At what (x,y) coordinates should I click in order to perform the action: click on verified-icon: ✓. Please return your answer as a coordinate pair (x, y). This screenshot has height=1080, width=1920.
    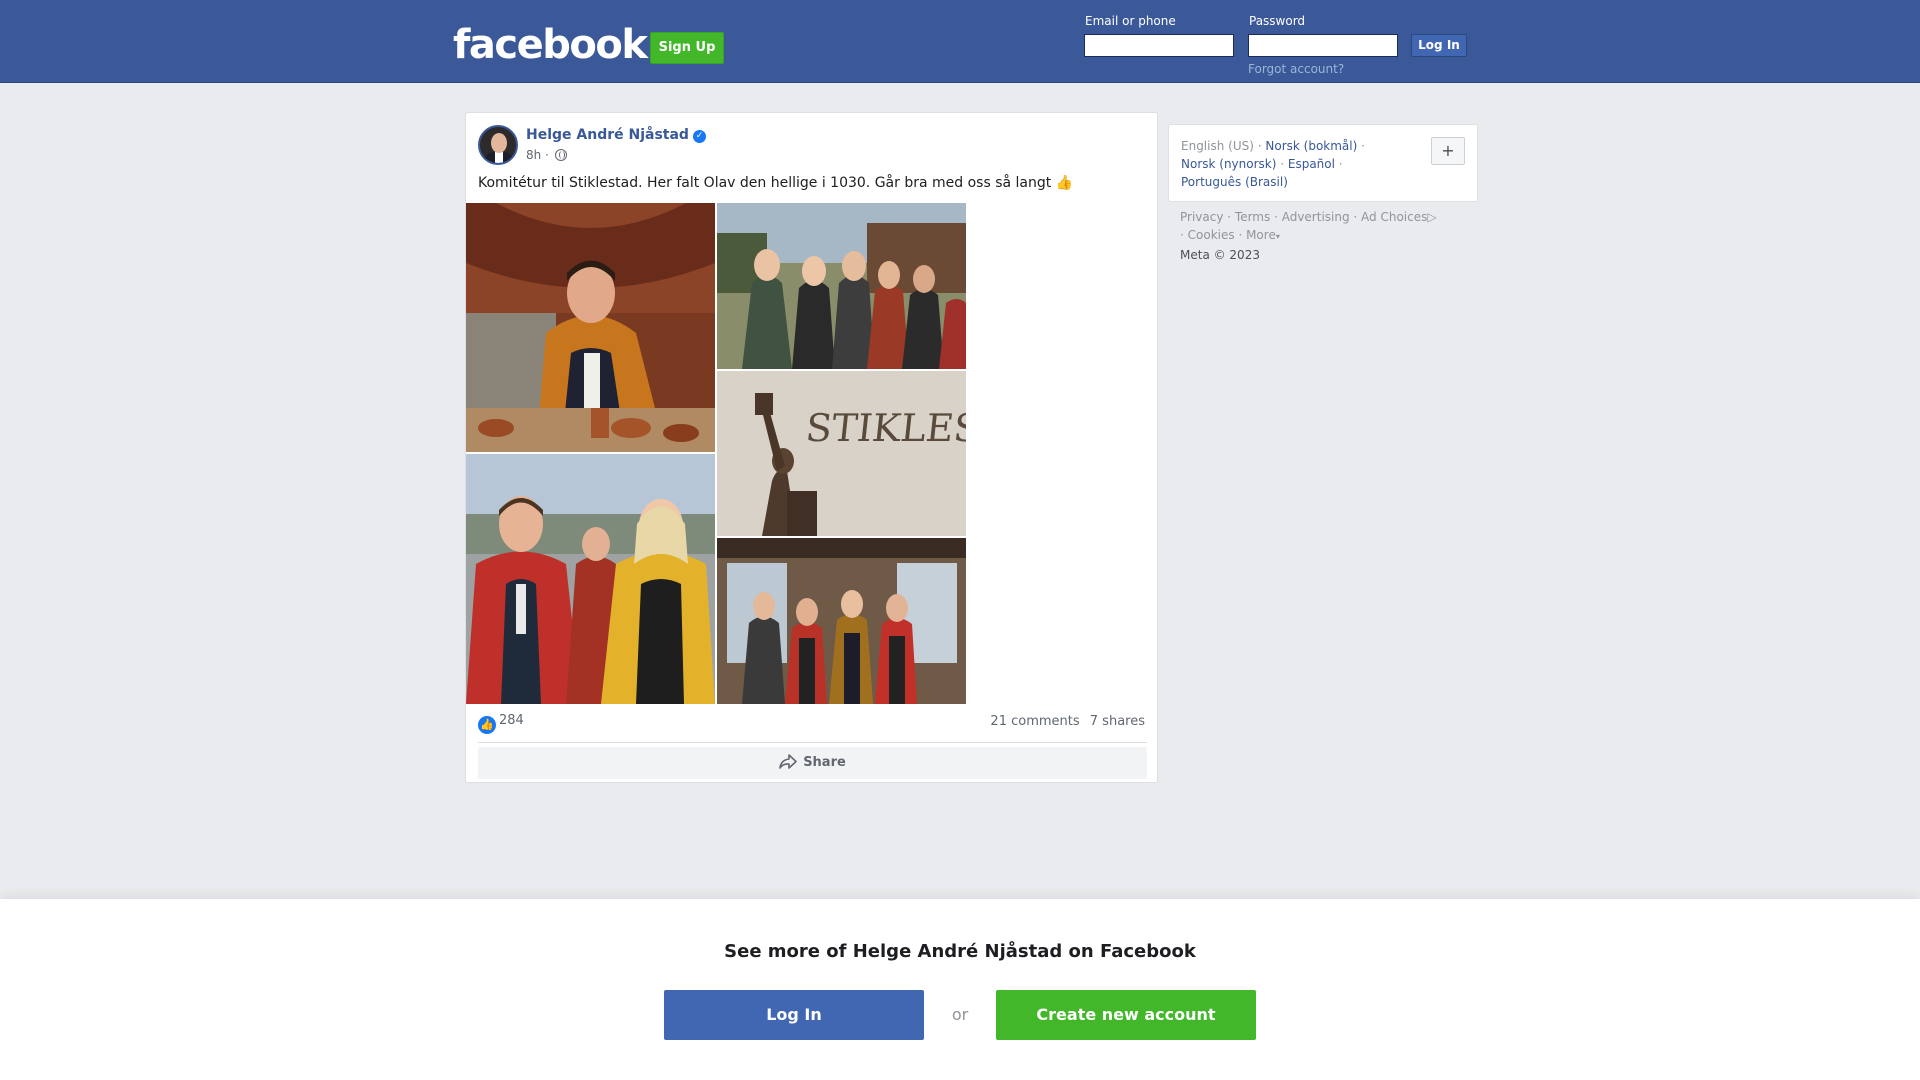
    Looking at the image, I should click on (699, 136).